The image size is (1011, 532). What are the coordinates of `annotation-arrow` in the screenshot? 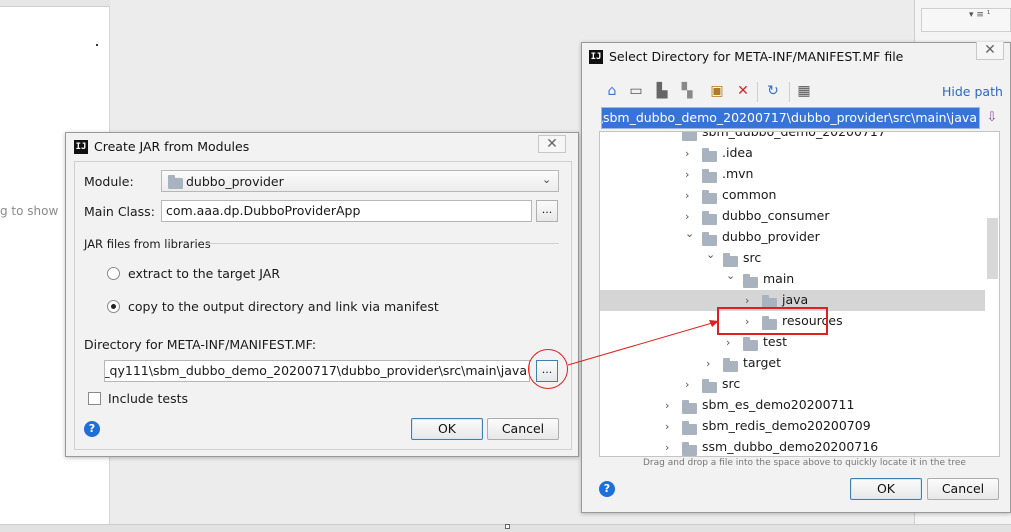 It's located at (643, 343).